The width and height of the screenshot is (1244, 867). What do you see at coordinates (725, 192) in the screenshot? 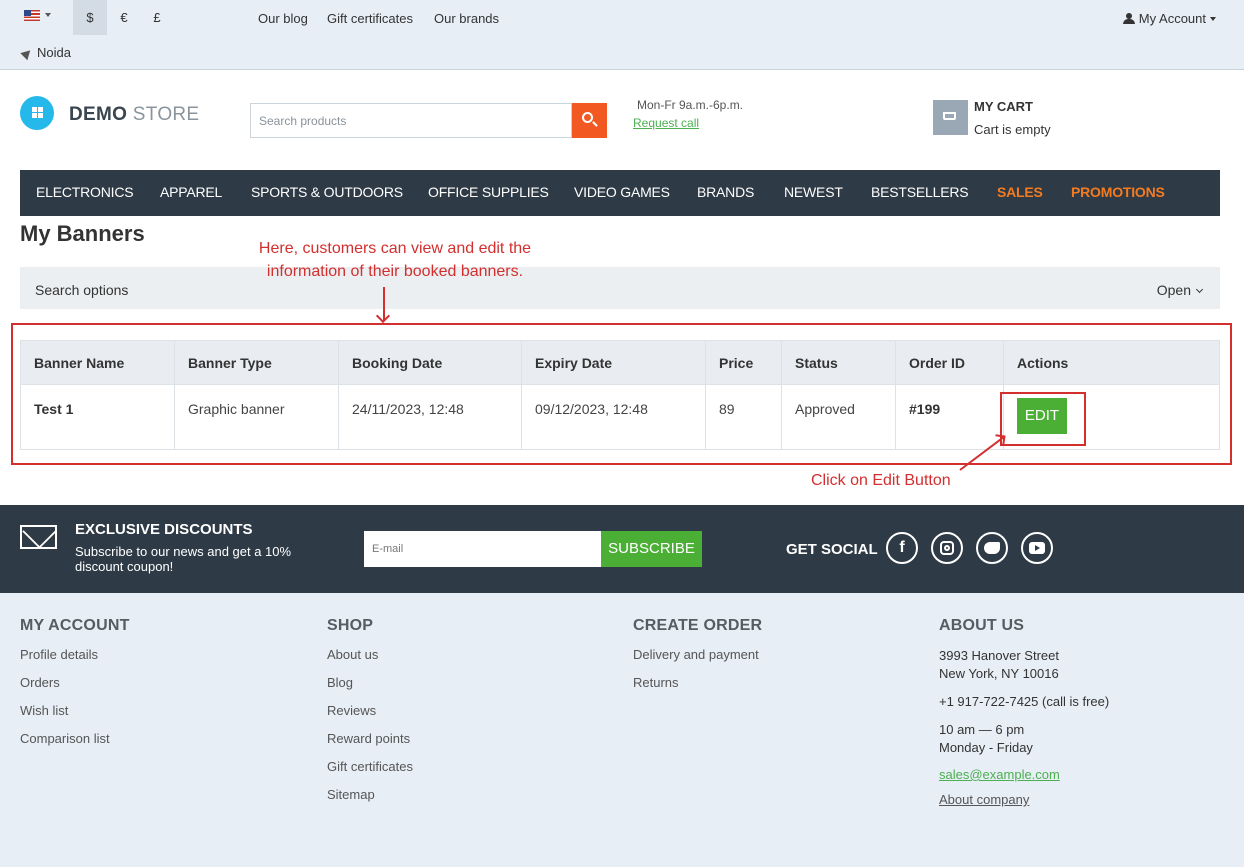
I see `nav-brands: BRANDS` at bounding box center [725, 192].